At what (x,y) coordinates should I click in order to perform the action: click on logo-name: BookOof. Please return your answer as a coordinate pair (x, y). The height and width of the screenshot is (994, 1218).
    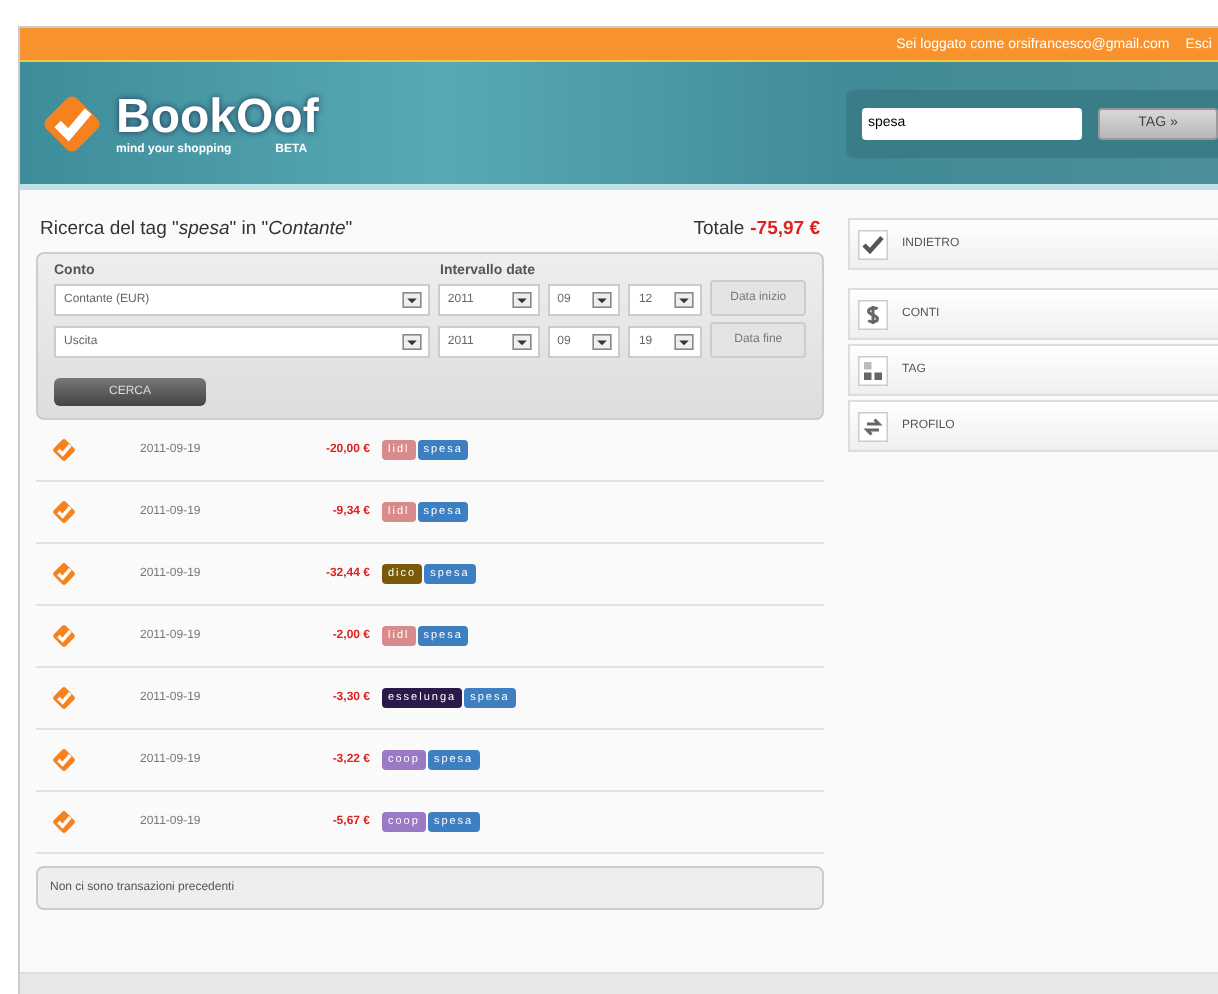
    Looking at the image, I should click on (217, 117).